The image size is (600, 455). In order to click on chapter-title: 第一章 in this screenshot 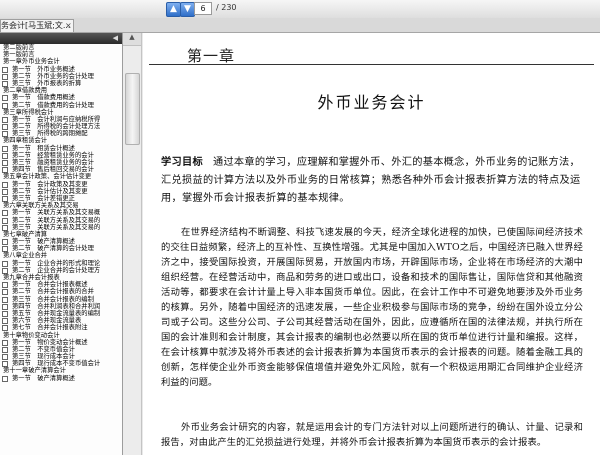, I will do `click(211, 56)`.